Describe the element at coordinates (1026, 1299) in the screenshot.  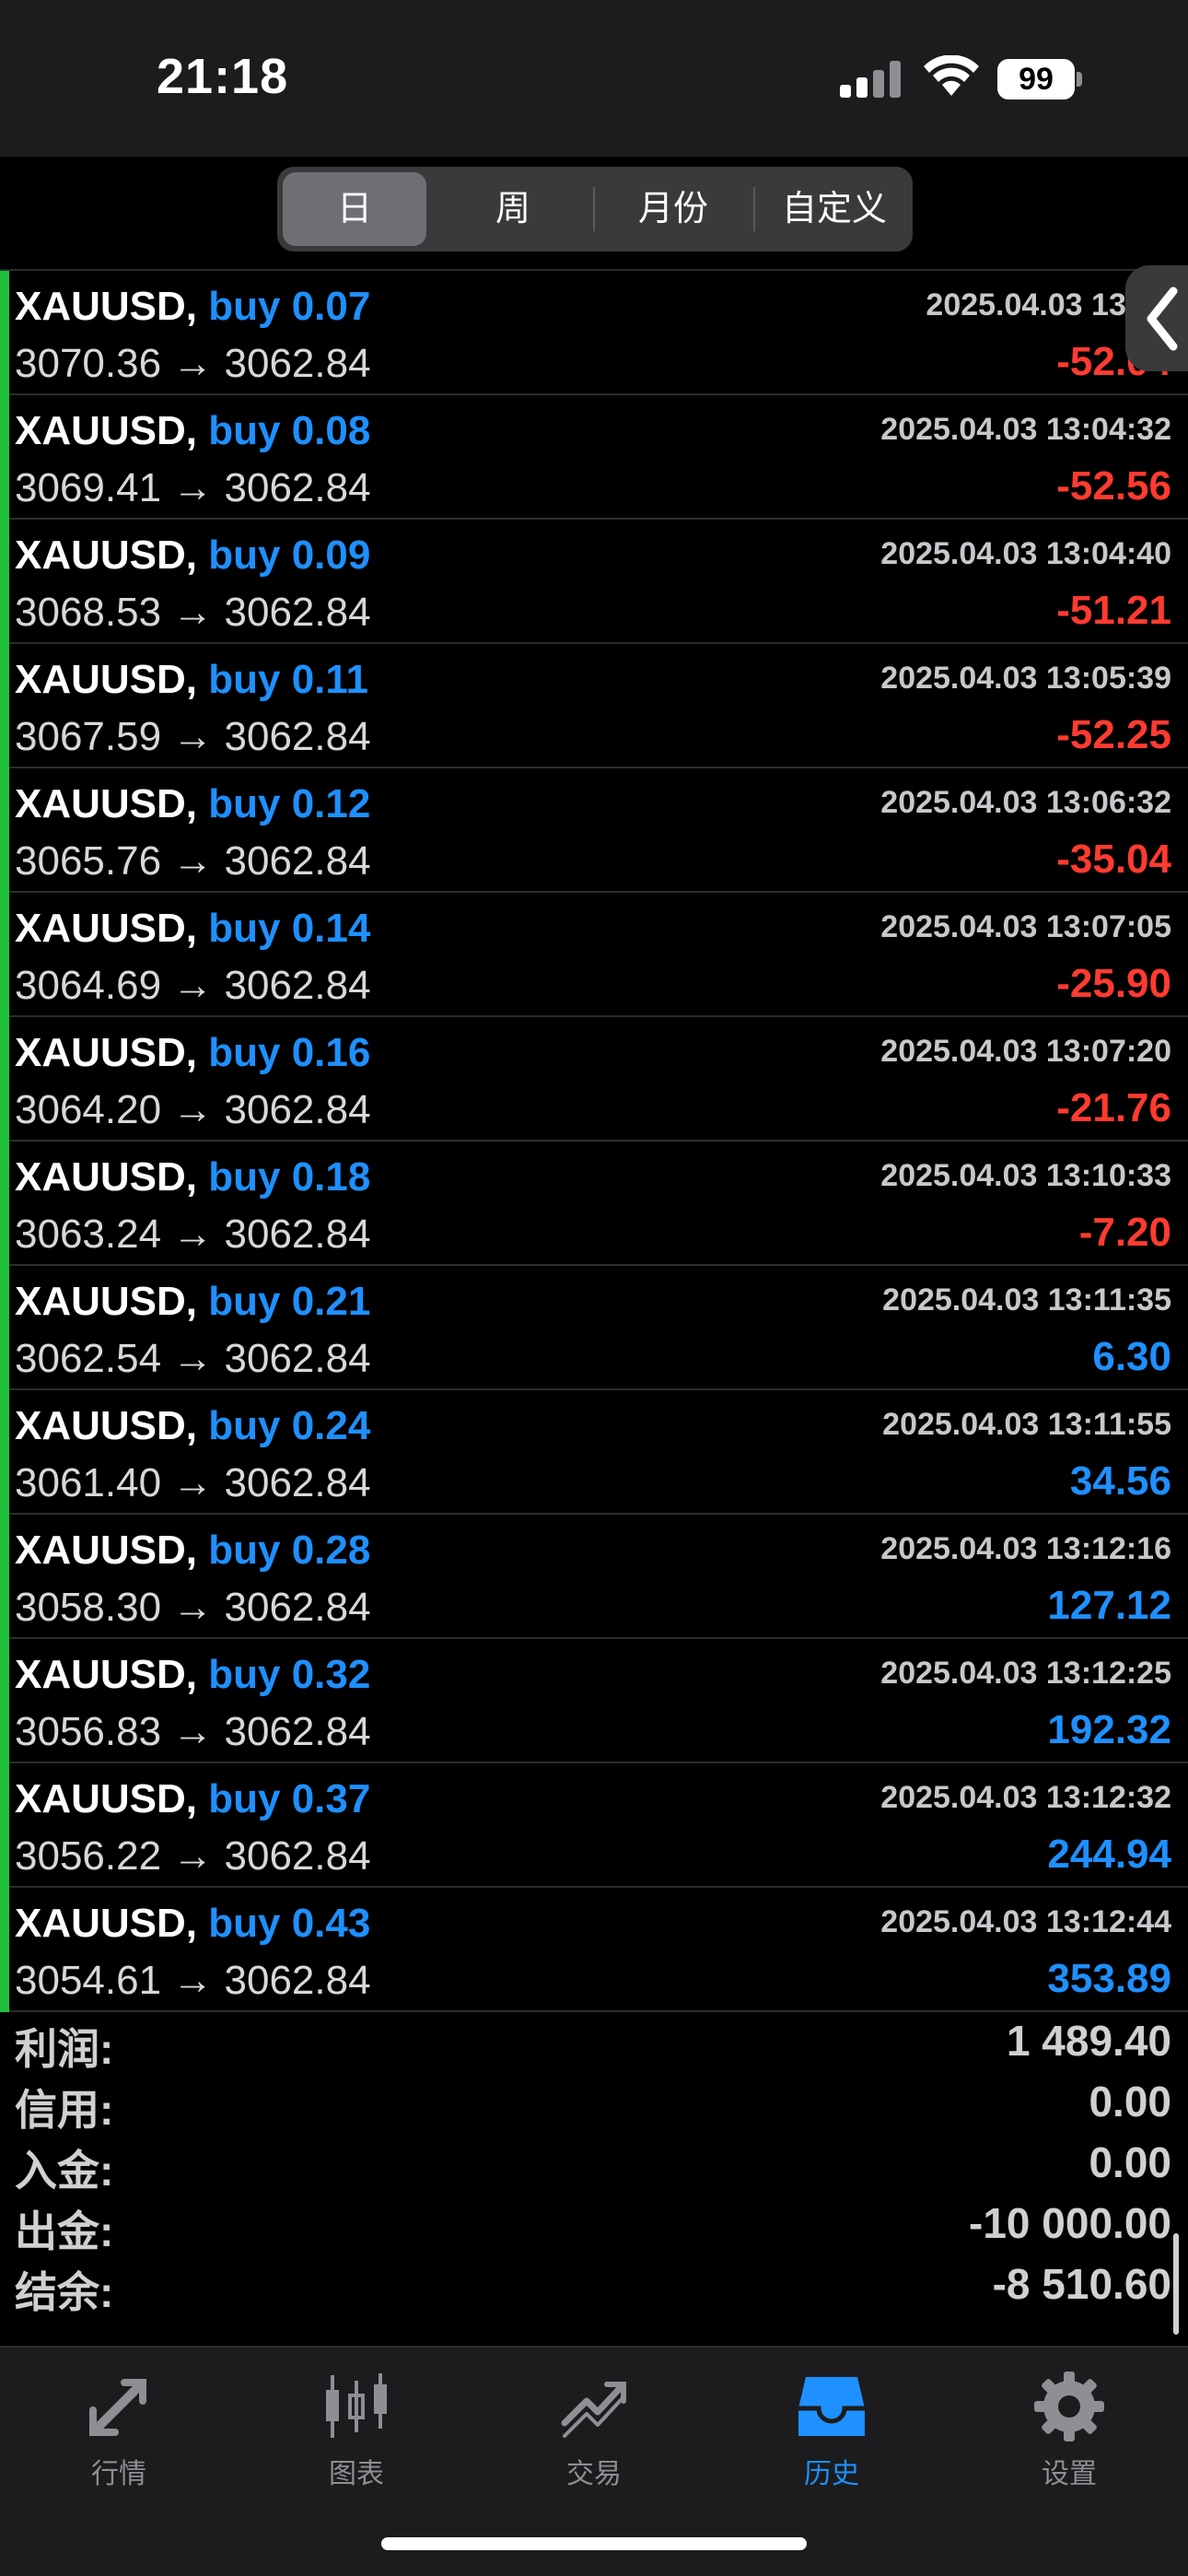
I see `trade-close-time: 2025.04.03 13:11:35` at that location.